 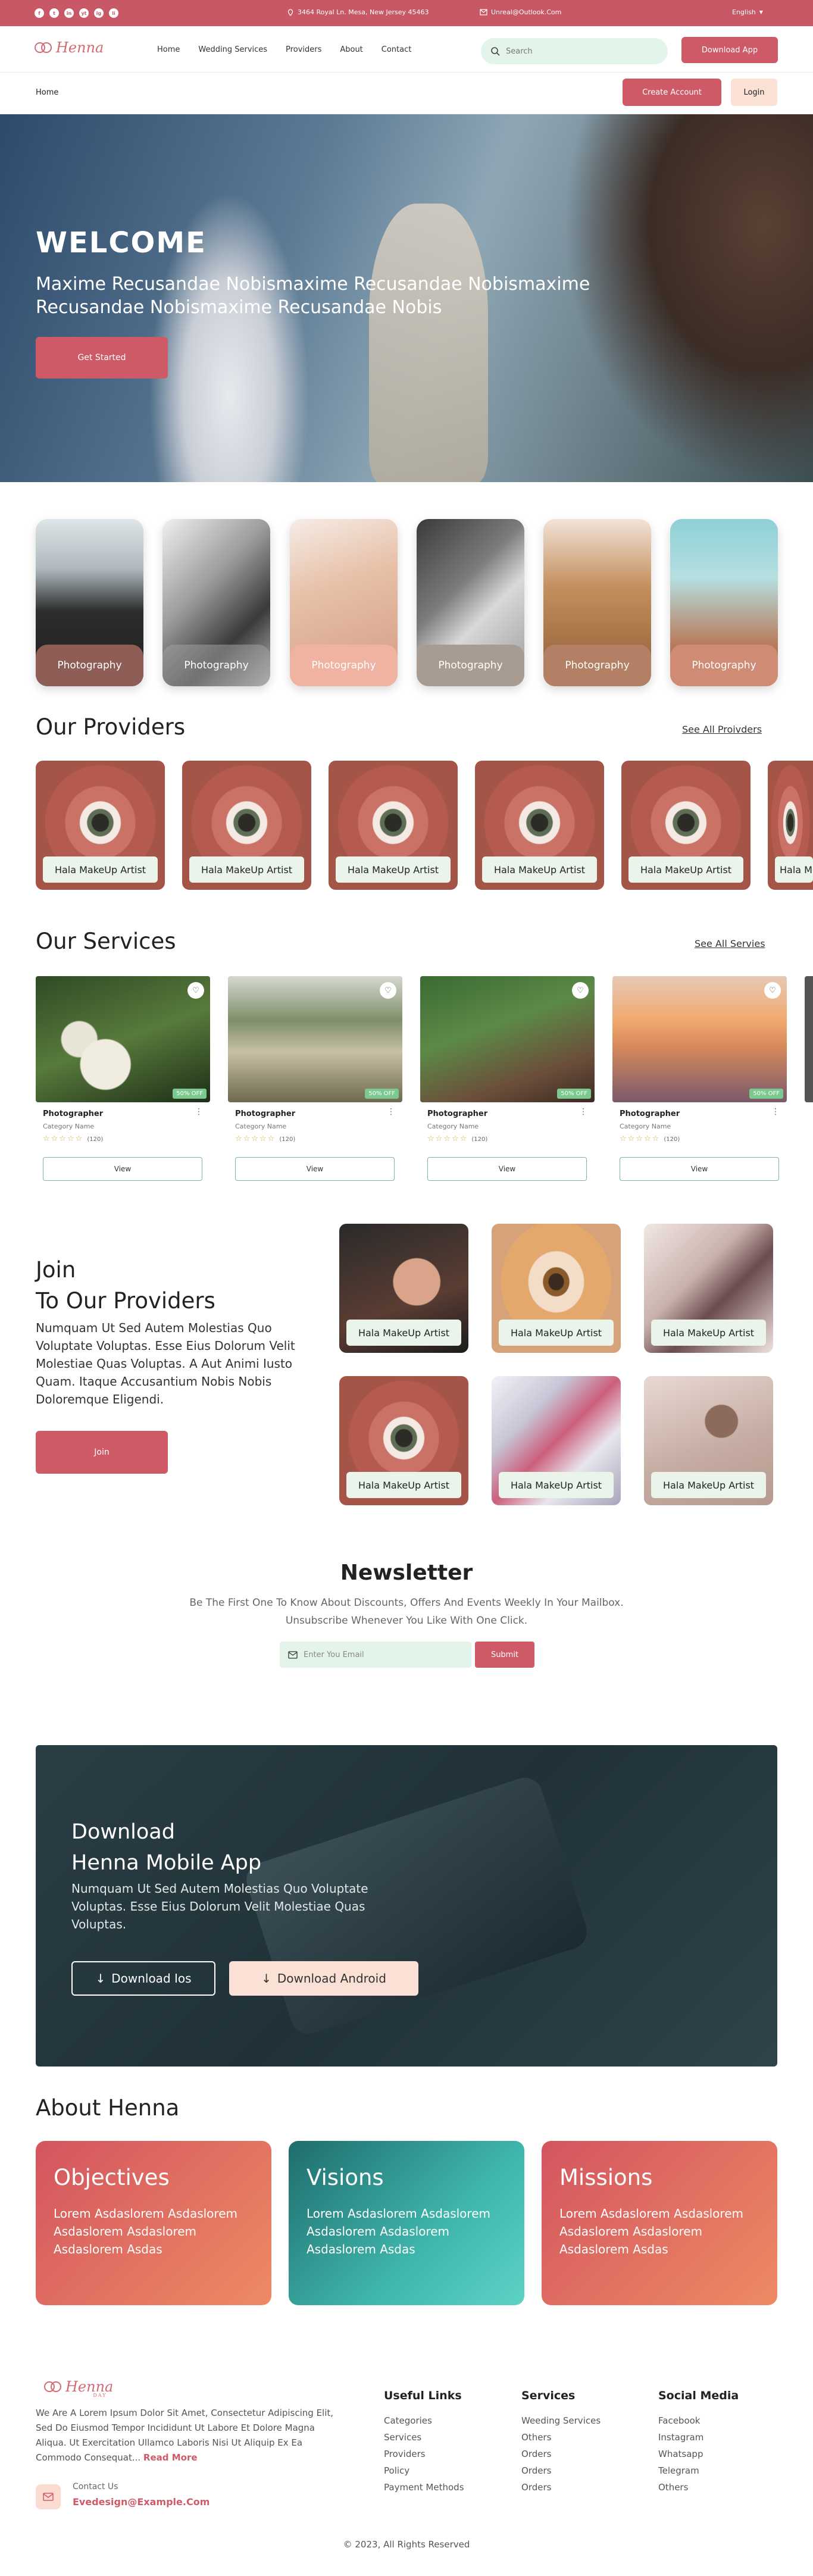 I want to click on breadcrumb-bar: Home Create Account Login, so click(x=406, y=93).